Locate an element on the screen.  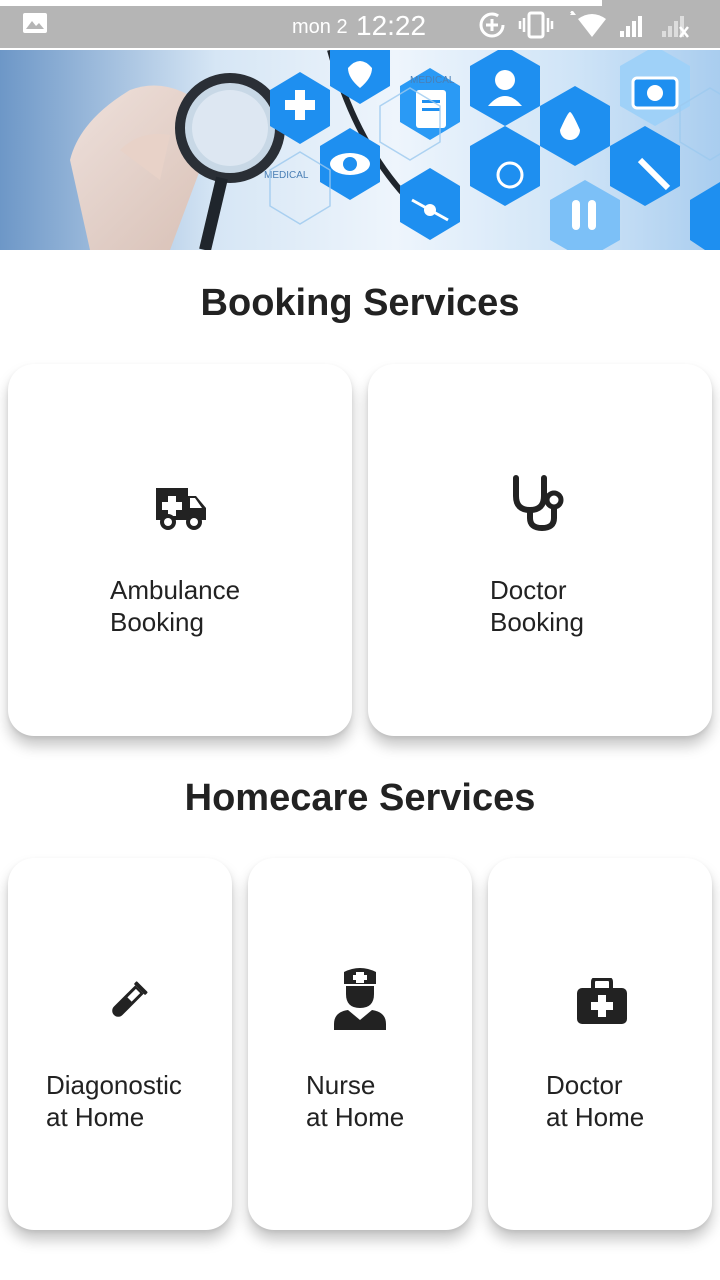
status-time: 12:22 is located at coordinates (391, 25).